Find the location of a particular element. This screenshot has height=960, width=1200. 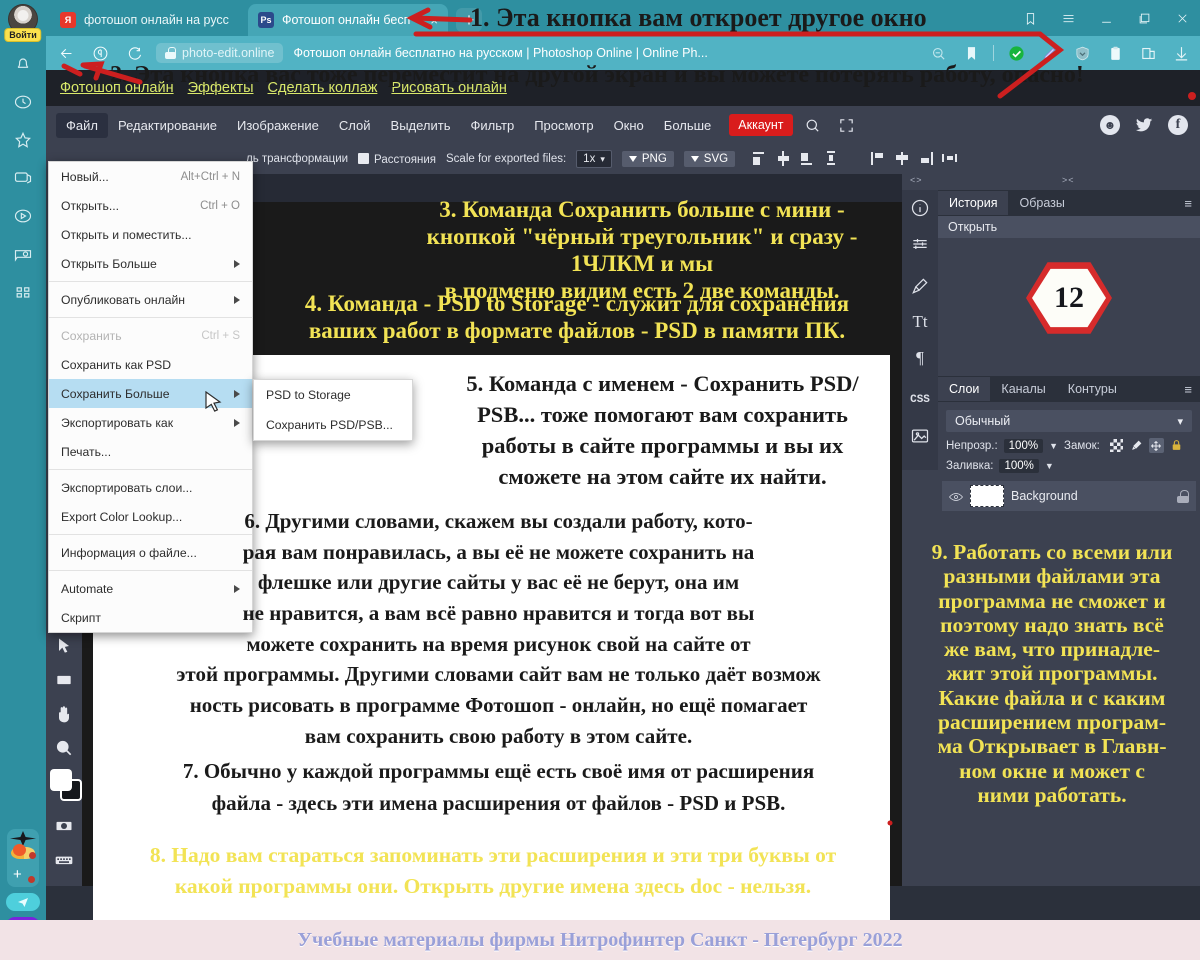

menu-icon is located at coordinates (1068, 18).